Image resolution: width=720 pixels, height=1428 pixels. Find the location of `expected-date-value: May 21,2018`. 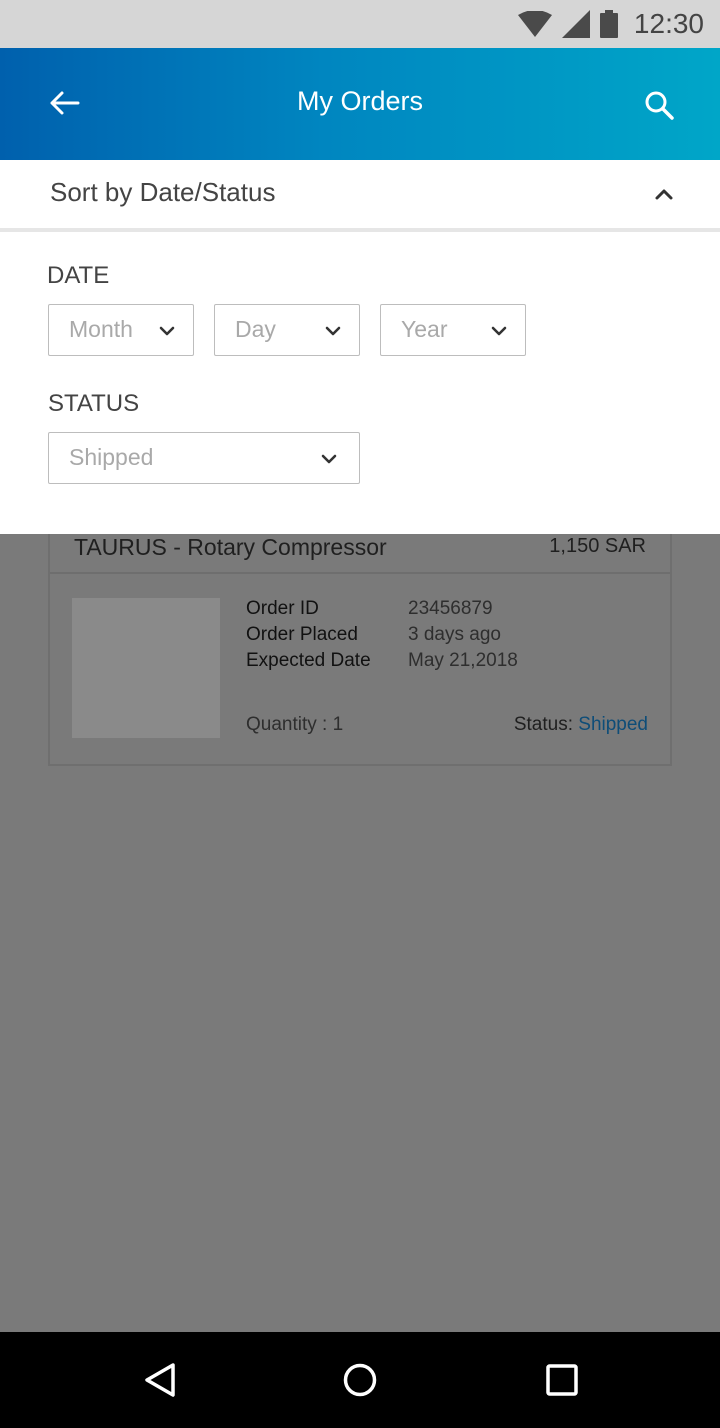

expected-date-value: May 21,2018 is located at coordinates (463, 660).